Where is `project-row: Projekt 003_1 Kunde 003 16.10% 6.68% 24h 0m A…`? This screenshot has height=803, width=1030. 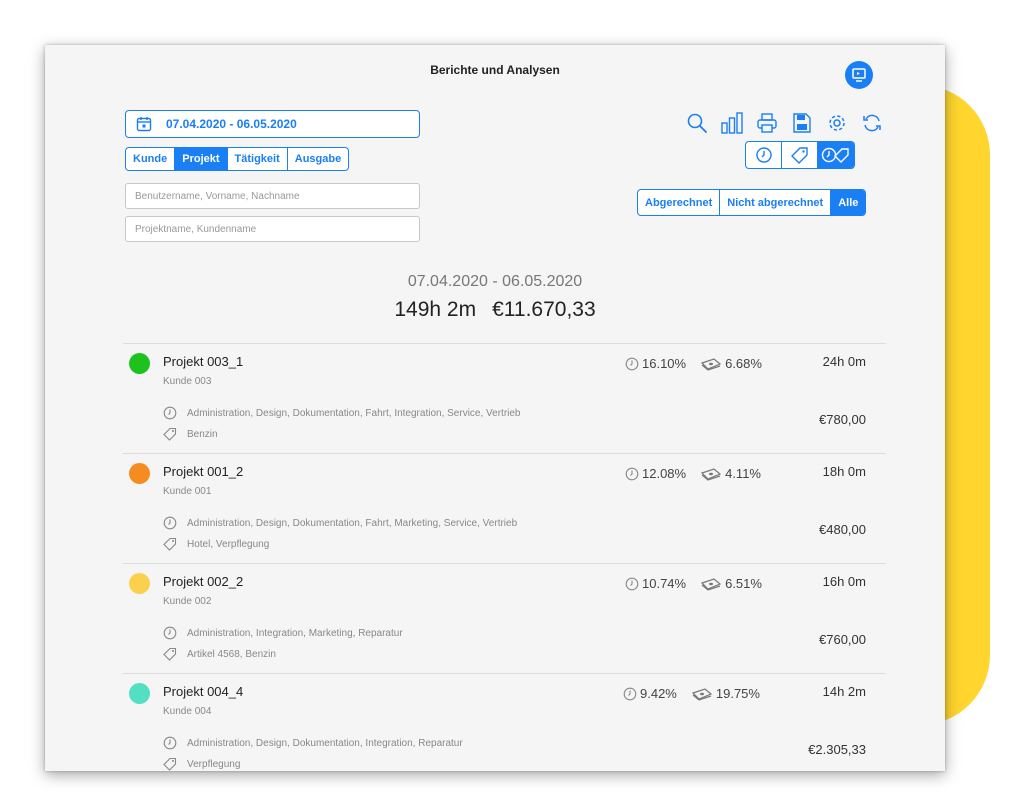
project-row: Projekt 003_1 Kunde 003 16.10% 6.68% 24h 0m A… is located at coordinates (504, 398).